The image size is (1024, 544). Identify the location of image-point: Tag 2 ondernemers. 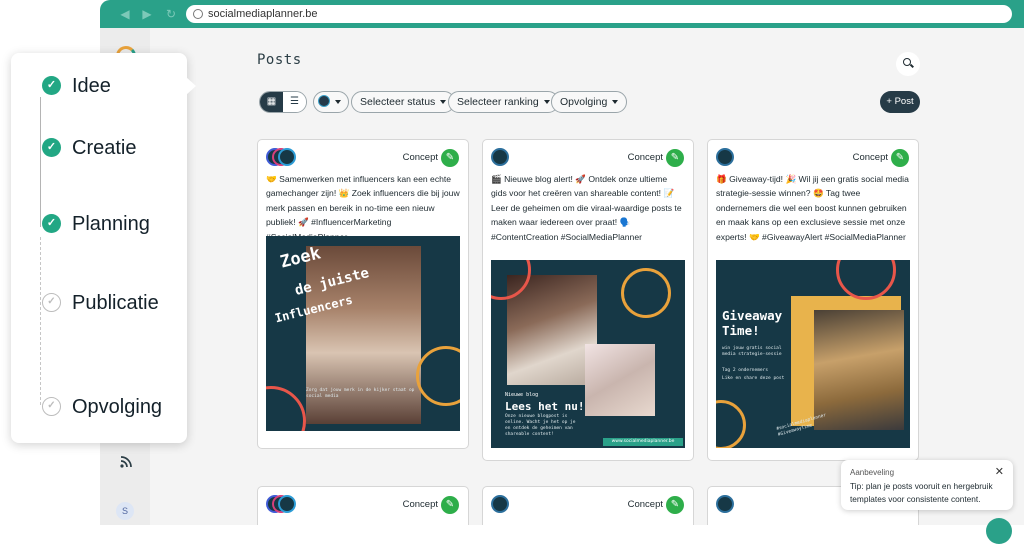
(745, 370).